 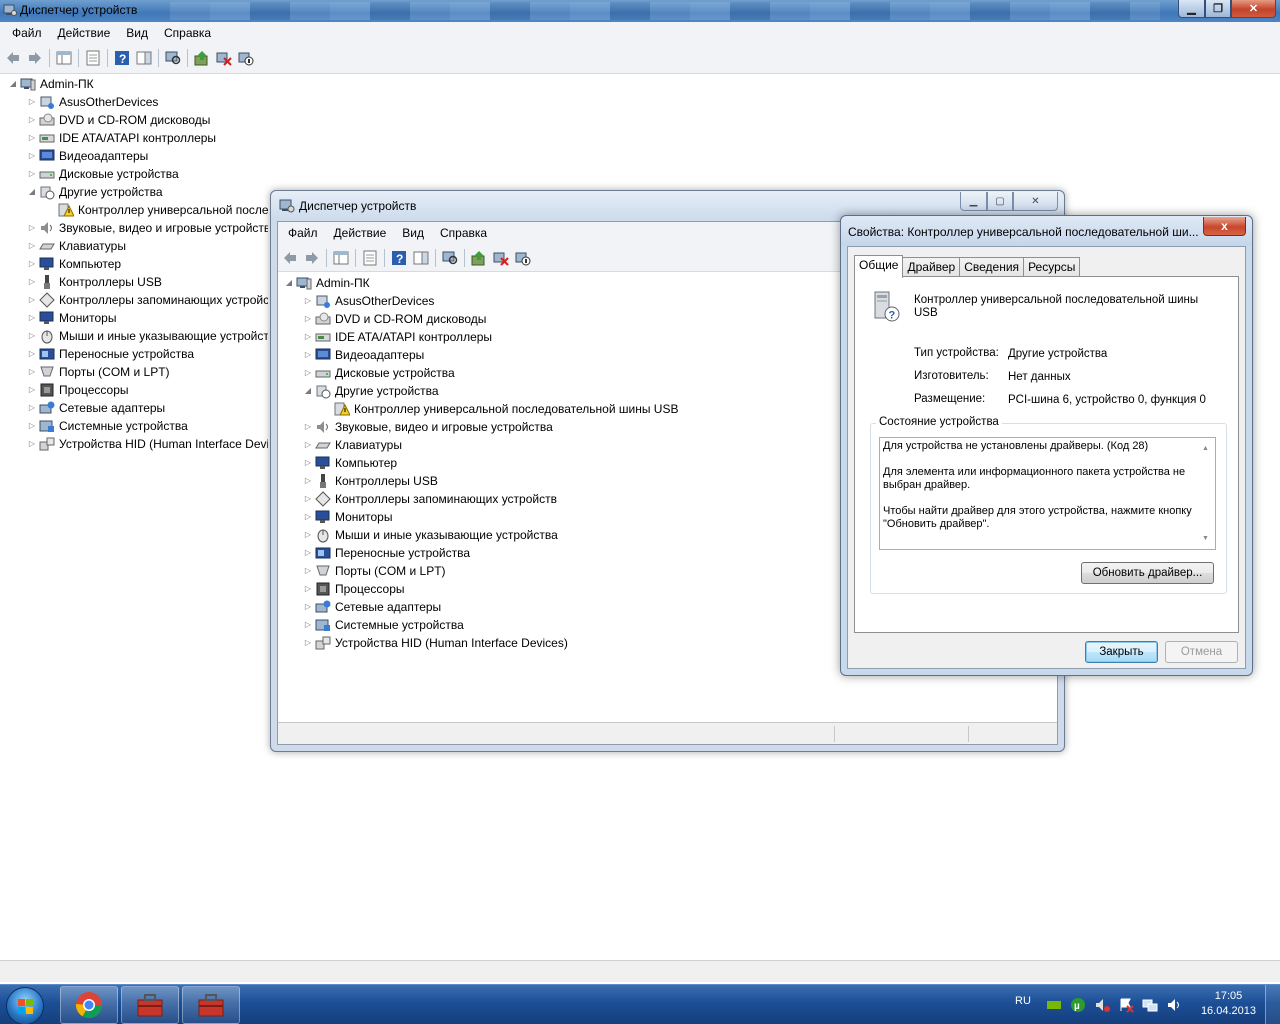 What do you see at coordinates (1205, 538) in the screenshot?
I see `scroll-down-icon: ▼` at bounding box center [1205, 538].